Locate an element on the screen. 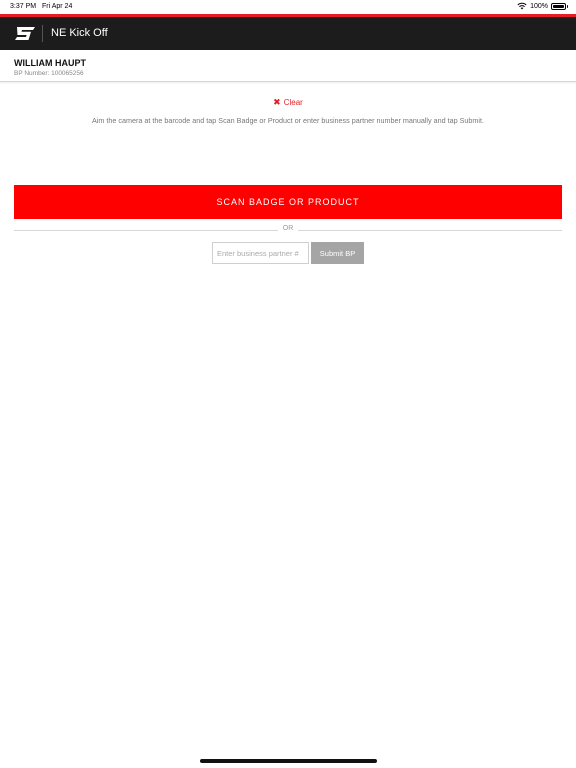  submit-bp-button: Submit BP is located at coordinates (337, 253).